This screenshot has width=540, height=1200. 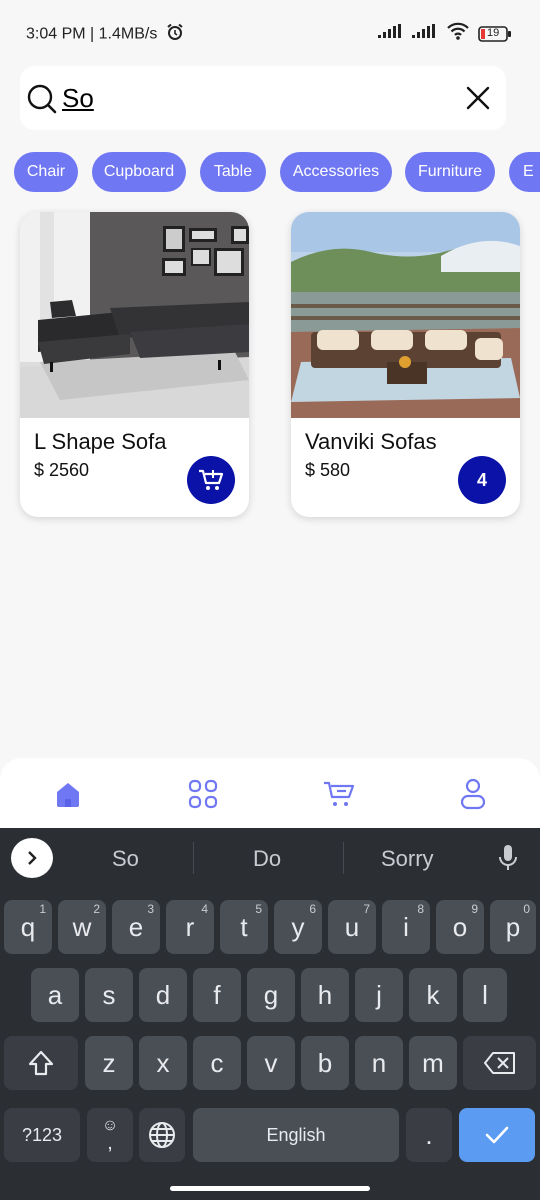 What do you see at coordinates (343, 858) in the screenshot?
I see `suggestion-divider` at bounding box center [343, 858].